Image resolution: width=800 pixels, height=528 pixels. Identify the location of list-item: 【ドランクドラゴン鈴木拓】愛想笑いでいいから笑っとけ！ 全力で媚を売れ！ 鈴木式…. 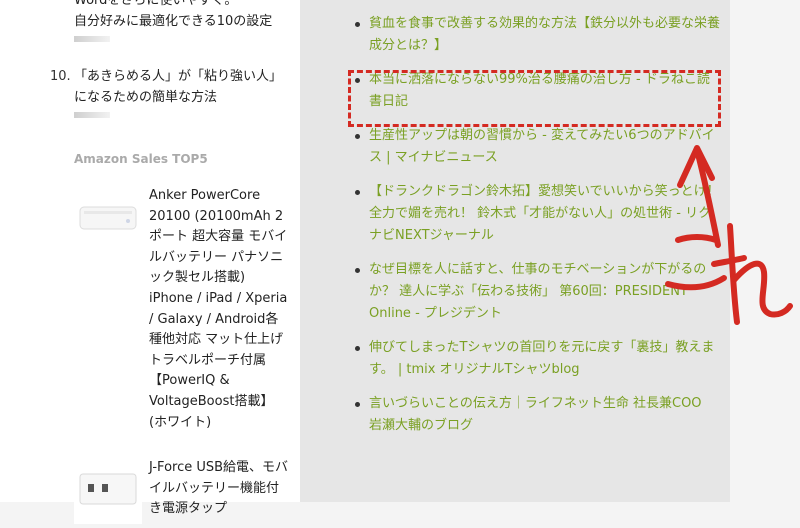
(535, 214).